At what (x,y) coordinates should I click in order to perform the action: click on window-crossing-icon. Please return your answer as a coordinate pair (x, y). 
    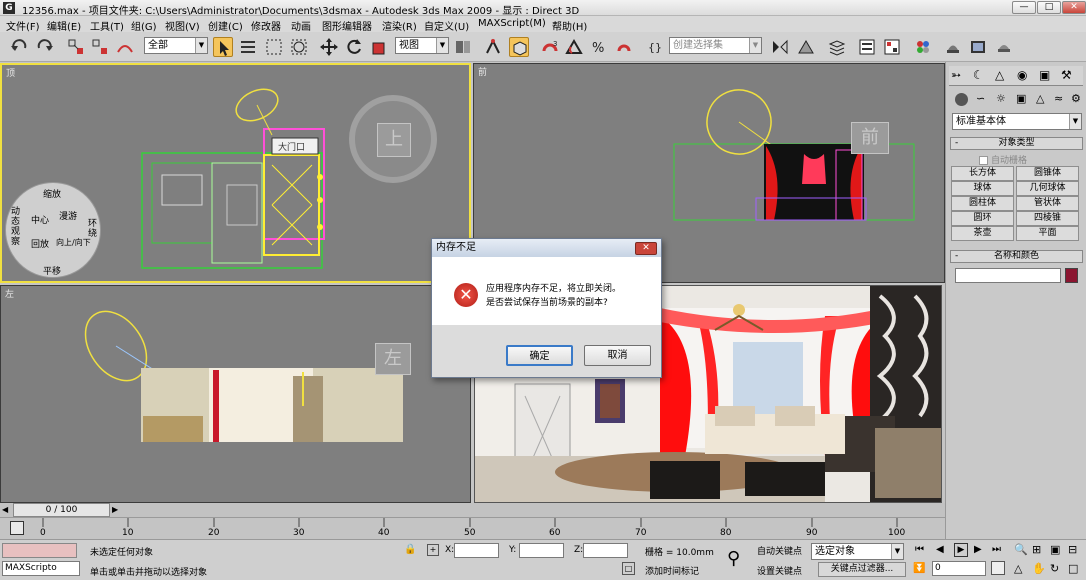
    Looking at the image, I should click on (299, 47).